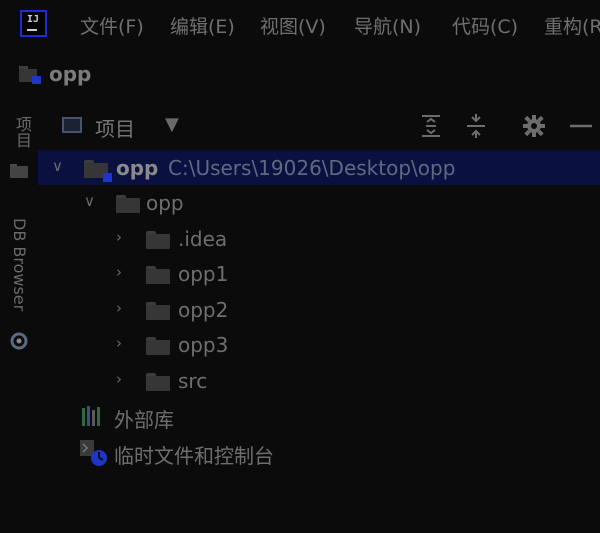  Describe the element at coordinates (172, 124) in the screenshot. I see `dropdown-arrow-icon: ▼` at that location.